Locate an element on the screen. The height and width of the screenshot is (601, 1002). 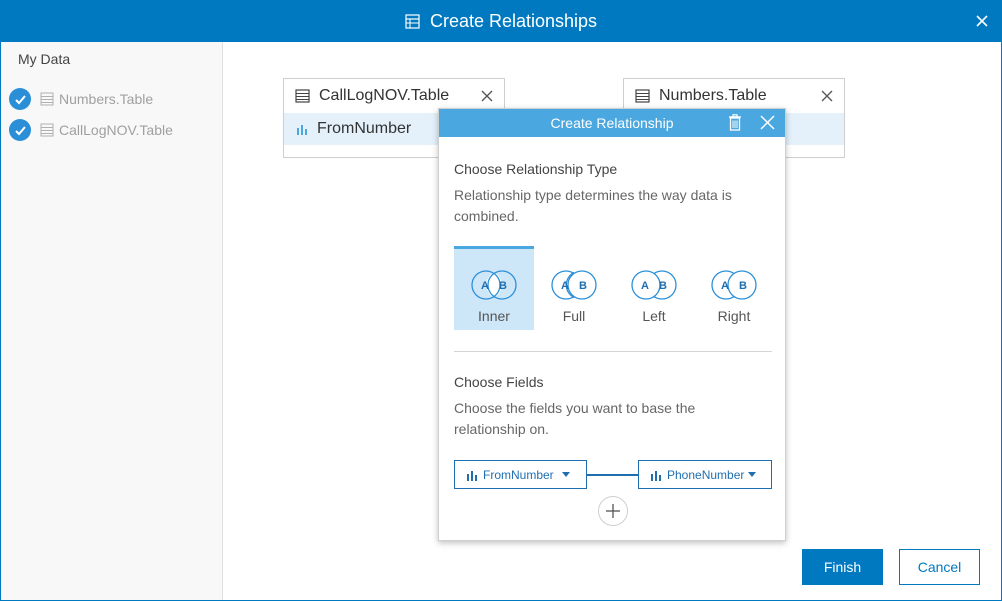
venn-left-icon: A B is located at coordinates (654, 285).